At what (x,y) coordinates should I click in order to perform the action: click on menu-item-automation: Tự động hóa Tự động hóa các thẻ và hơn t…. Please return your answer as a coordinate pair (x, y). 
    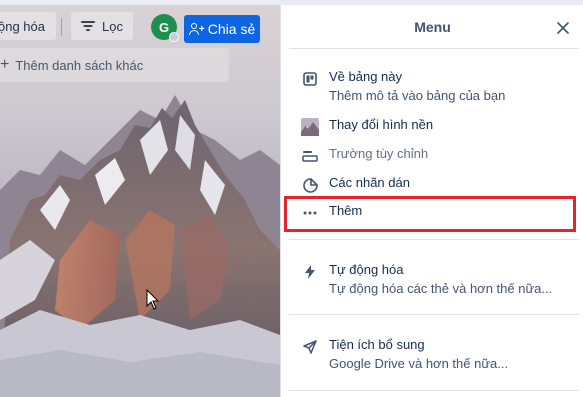
    Looking at the image, I should click on (439, 281).